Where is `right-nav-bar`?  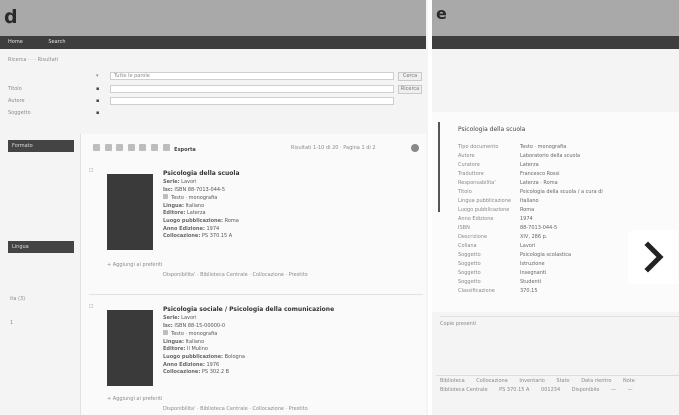
right-nav-bar is located at coordinates (555, 42).